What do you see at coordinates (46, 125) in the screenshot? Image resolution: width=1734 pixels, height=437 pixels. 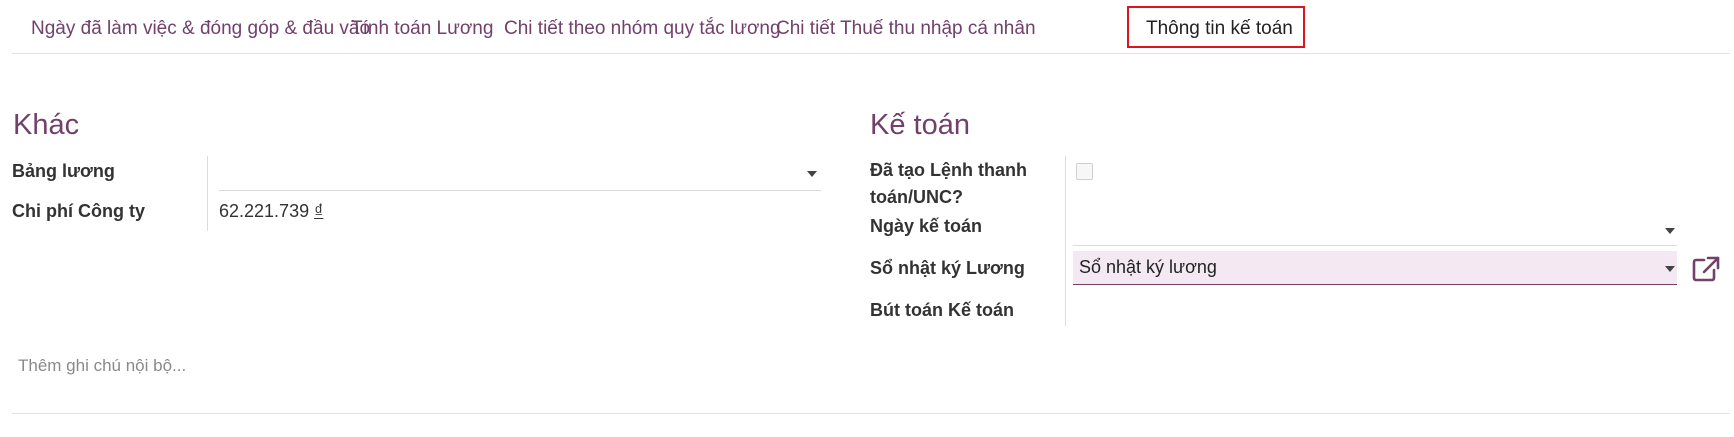 I see `section-title-other: Khác` at bounding box center [46, 125].